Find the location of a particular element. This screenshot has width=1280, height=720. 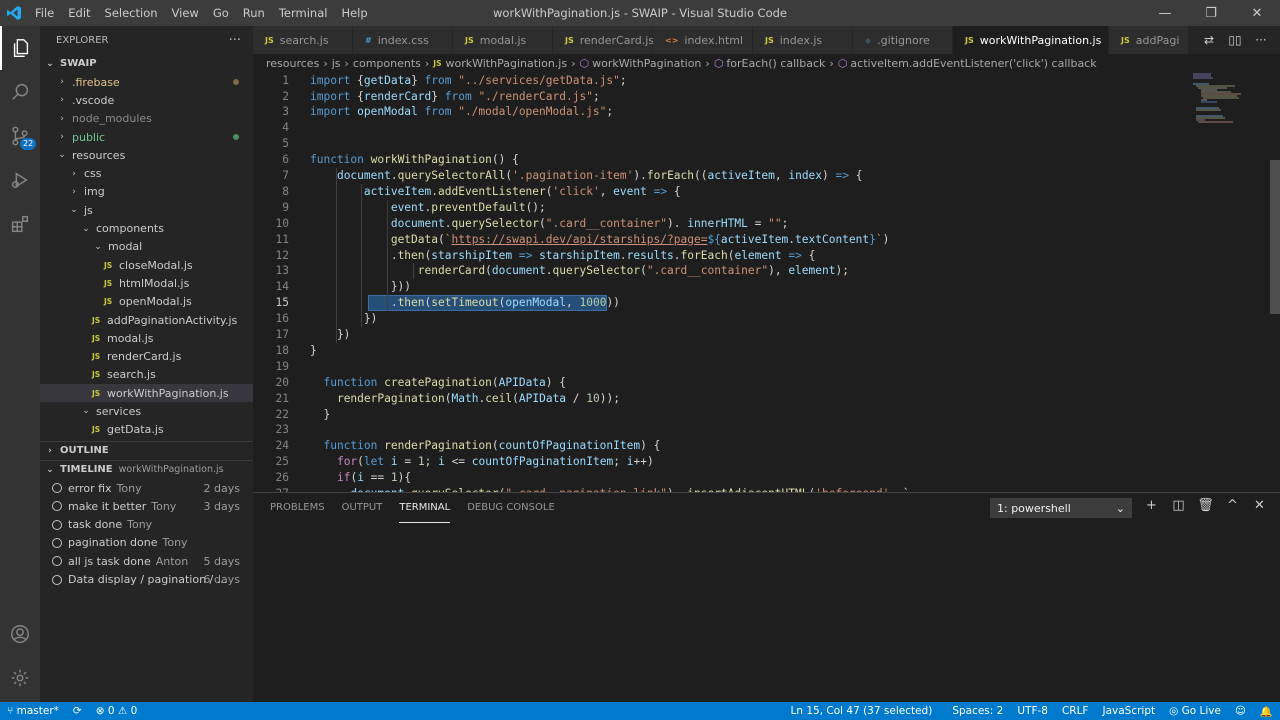

folder-item: › node_modules is located at coordinates (146, 119).